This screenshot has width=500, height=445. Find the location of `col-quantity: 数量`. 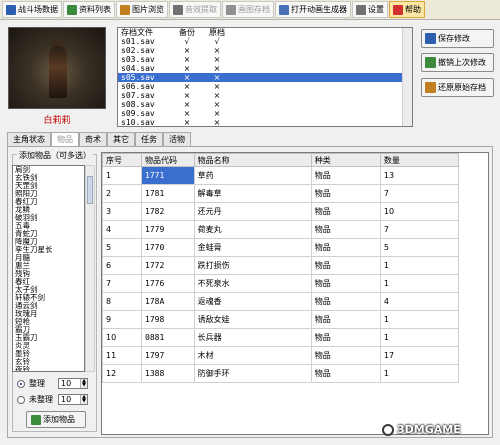

col-quantity: 数量 is located at coordinates (419, 160).